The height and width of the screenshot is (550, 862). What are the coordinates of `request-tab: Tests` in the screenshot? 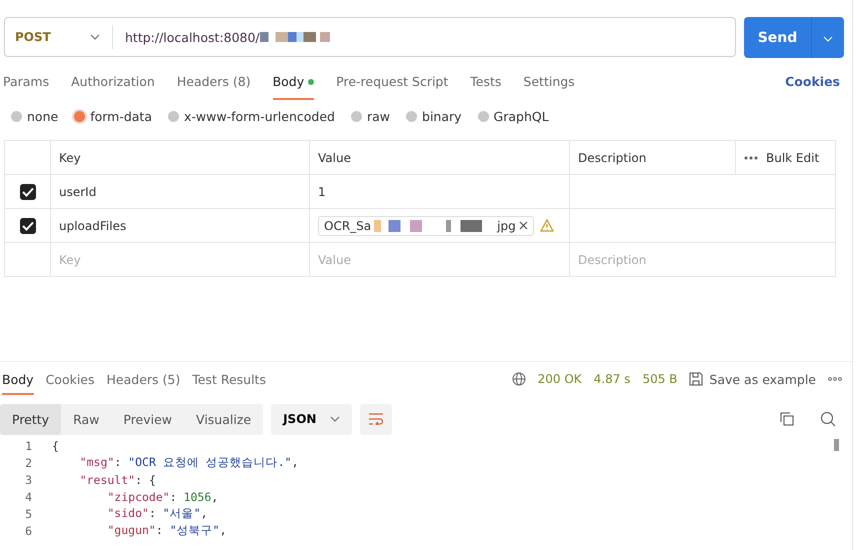 It's located at (486, 87).